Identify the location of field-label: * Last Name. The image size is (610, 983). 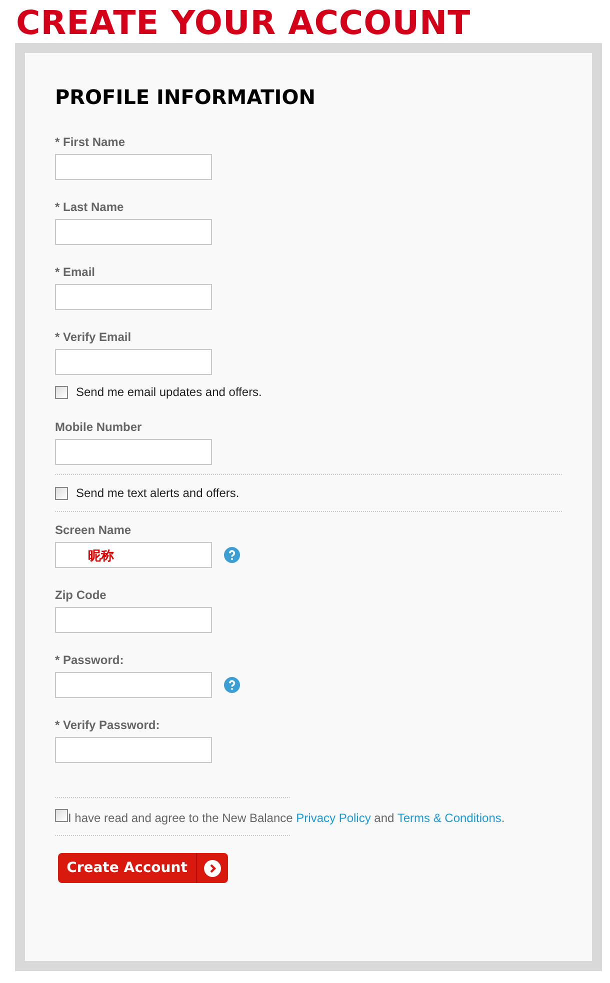
(90, 207).